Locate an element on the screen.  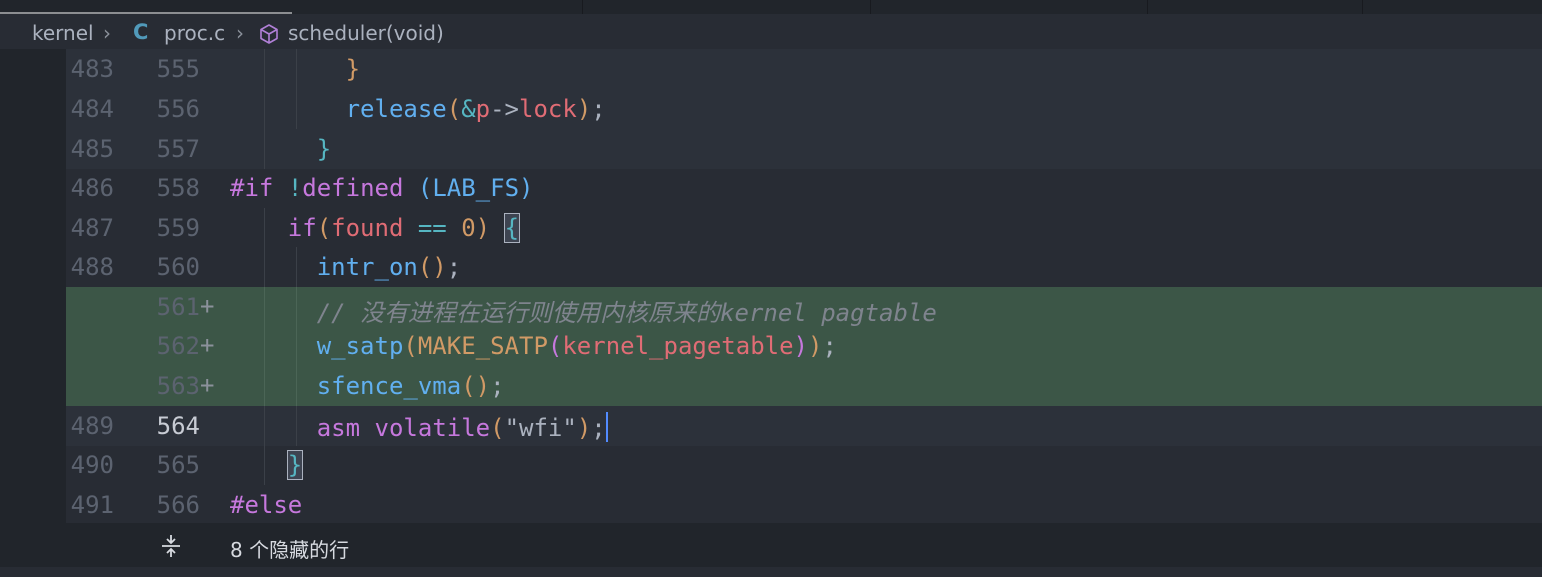
text-cursor is located at coordinates (606, 427).